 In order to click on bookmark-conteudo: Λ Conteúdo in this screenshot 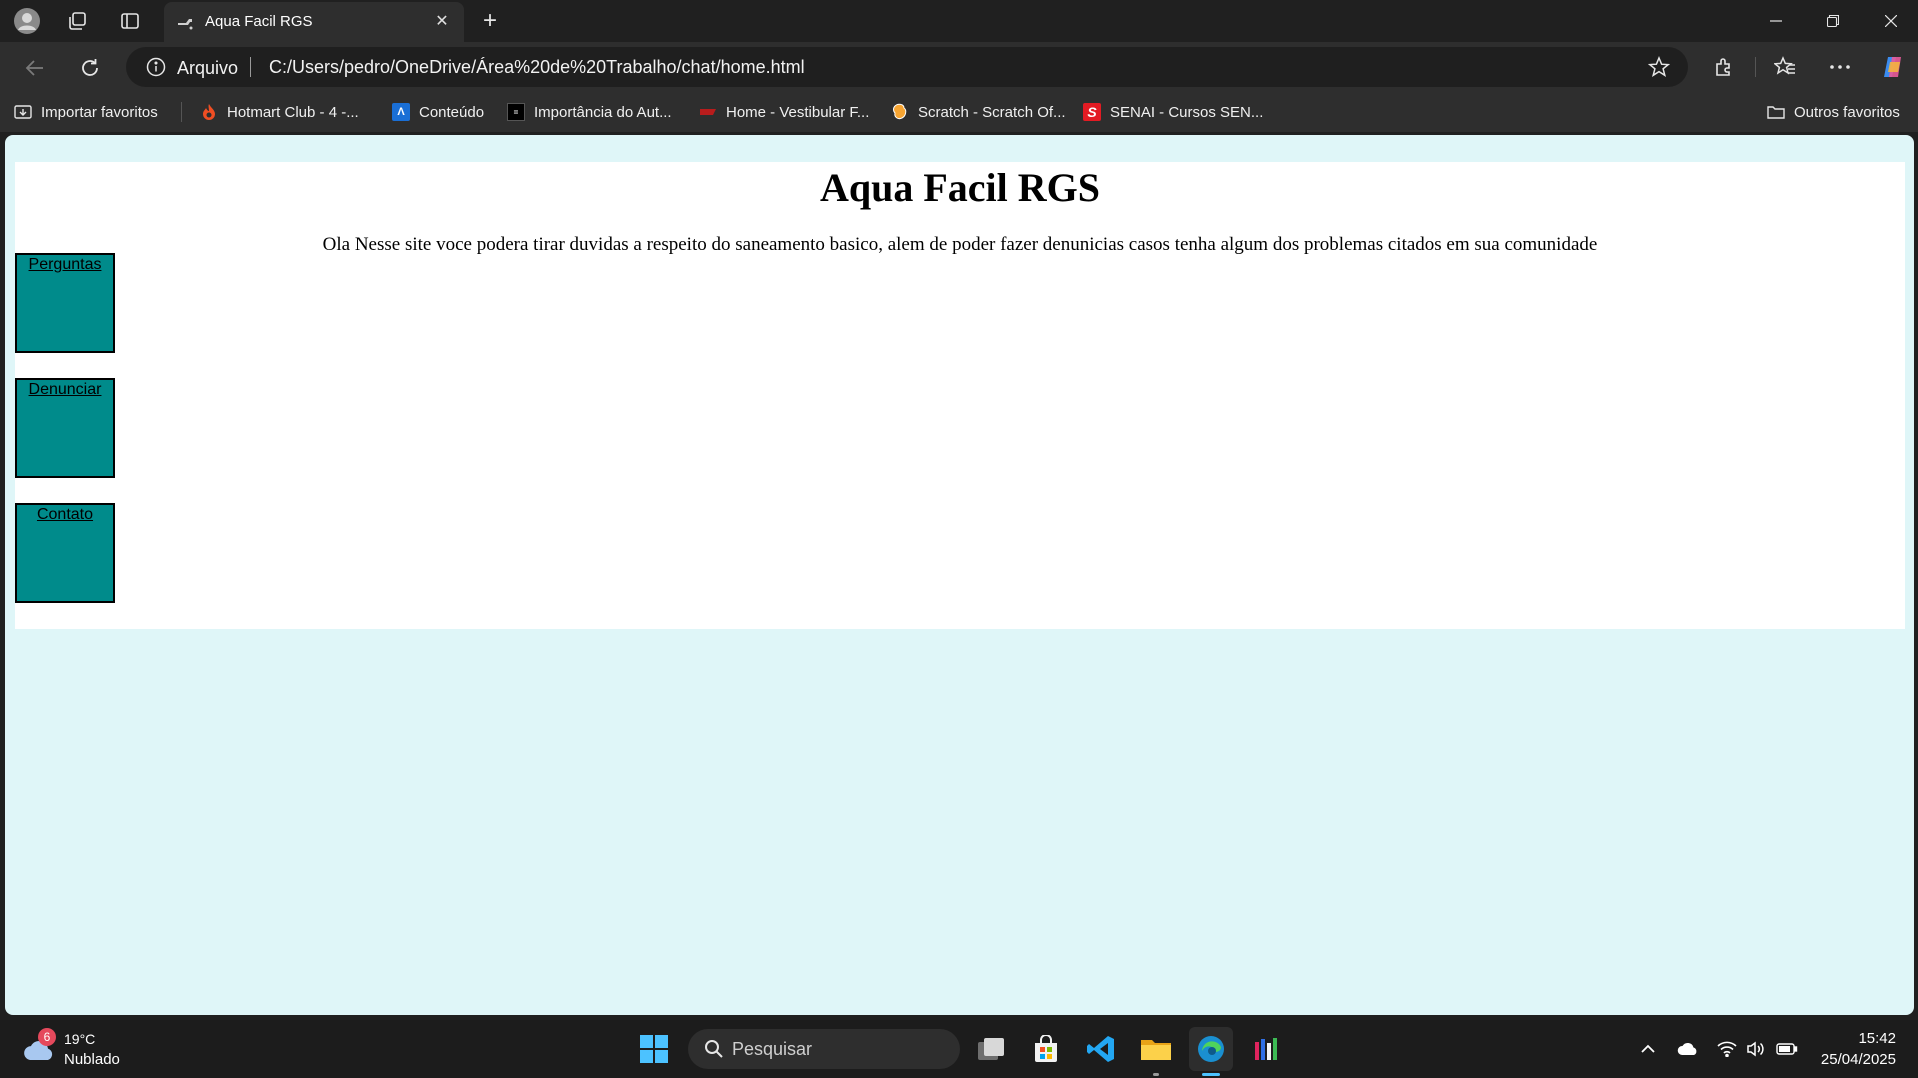, I will do `click(438, 112)`.